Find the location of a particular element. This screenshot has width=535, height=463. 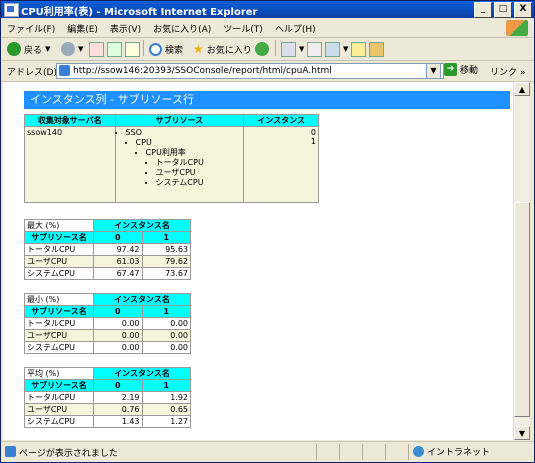

mail-button: ▼ is located at coordinates (292, 49).